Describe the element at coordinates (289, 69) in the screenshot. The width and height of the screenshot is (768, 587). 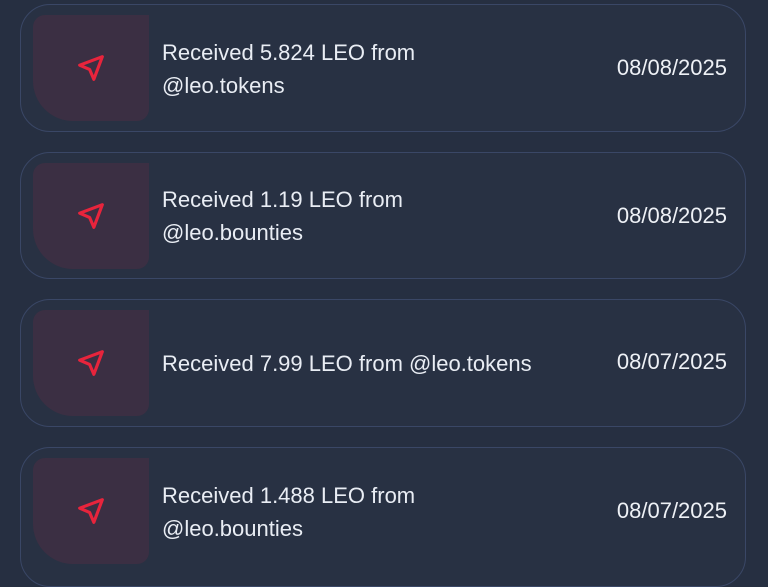
I see `transaction-description: Received 5.824 LEO from @leo.tokens` at that location.